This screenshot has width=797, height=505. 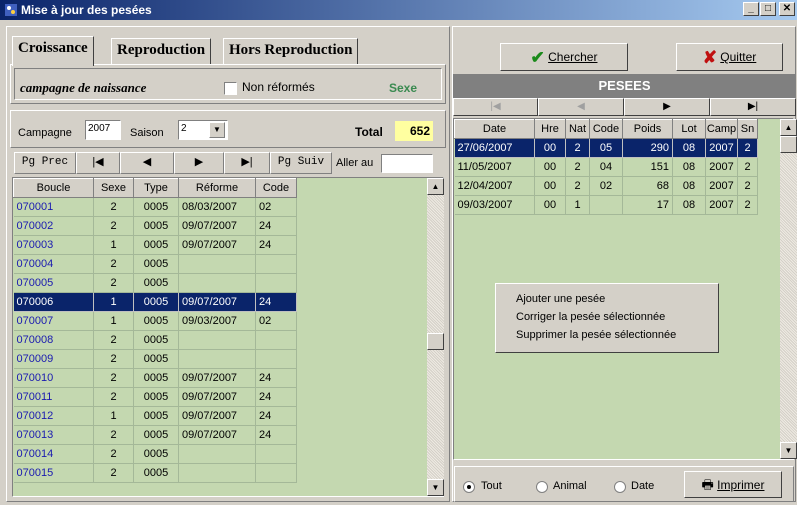 I want to click on table-row: 070002 2 0005 09/07/2007 24, so click(x=155, y=226).